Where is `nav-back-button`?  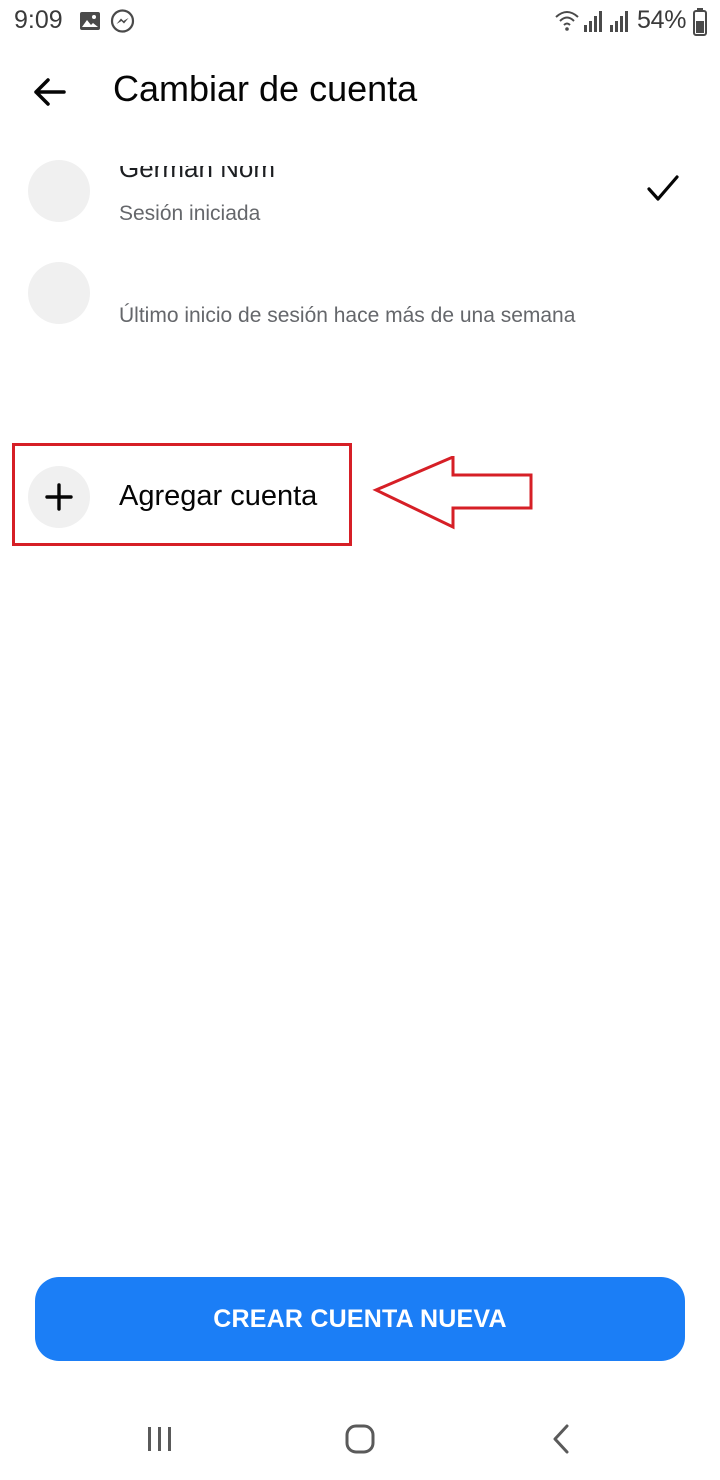 nav-back-button is located at coordinates (562, 1441).